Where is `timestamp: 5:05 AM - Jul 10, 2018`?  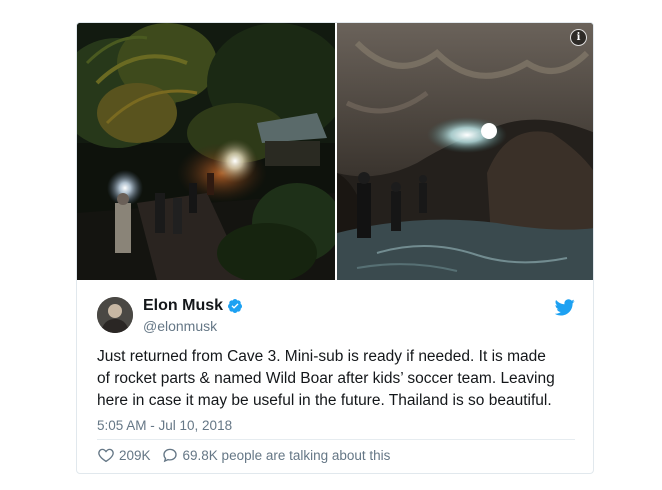 timestamp: 5:05 AM - Jul 10, 2018 is located at coordinates (164, 425).